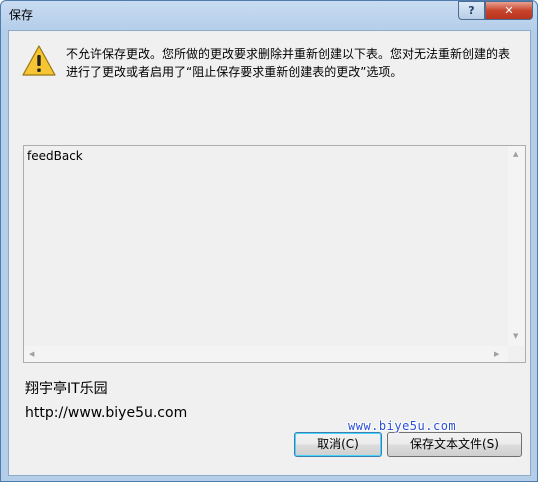 Image resolution: width=538 pixels, height=482 pixels. What do you see at coordinates (39, 60) in the screenshot?
I see `warning-icon` at bounding box center [39, 60].